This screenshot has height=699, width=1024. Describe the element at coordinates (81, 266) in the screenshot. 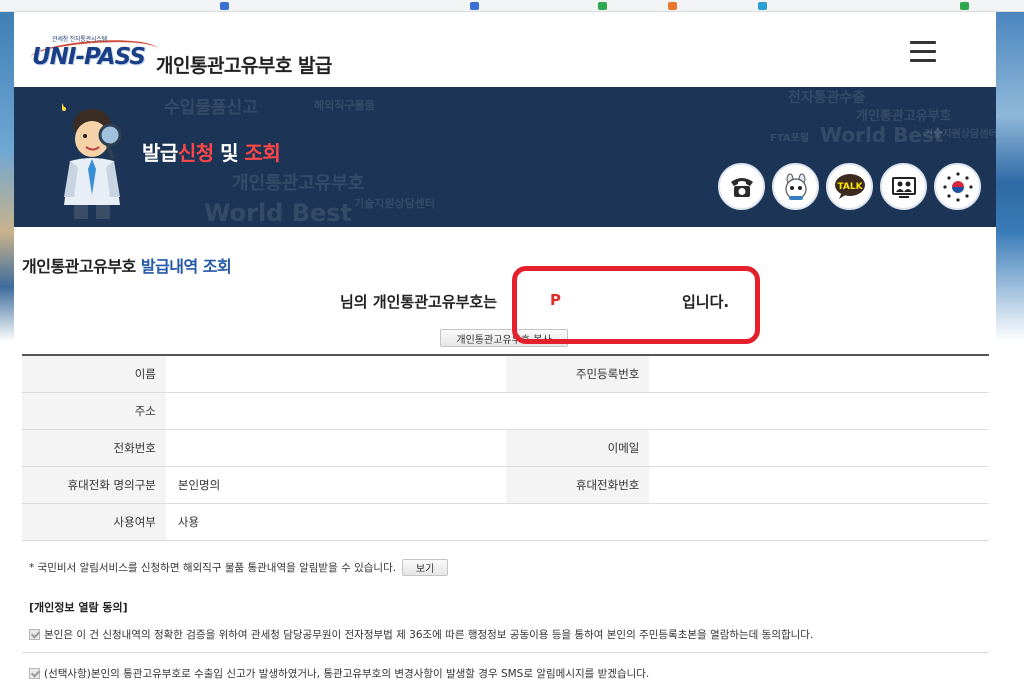

I see `section-title-plain: 개인통관고유부호` at that location.